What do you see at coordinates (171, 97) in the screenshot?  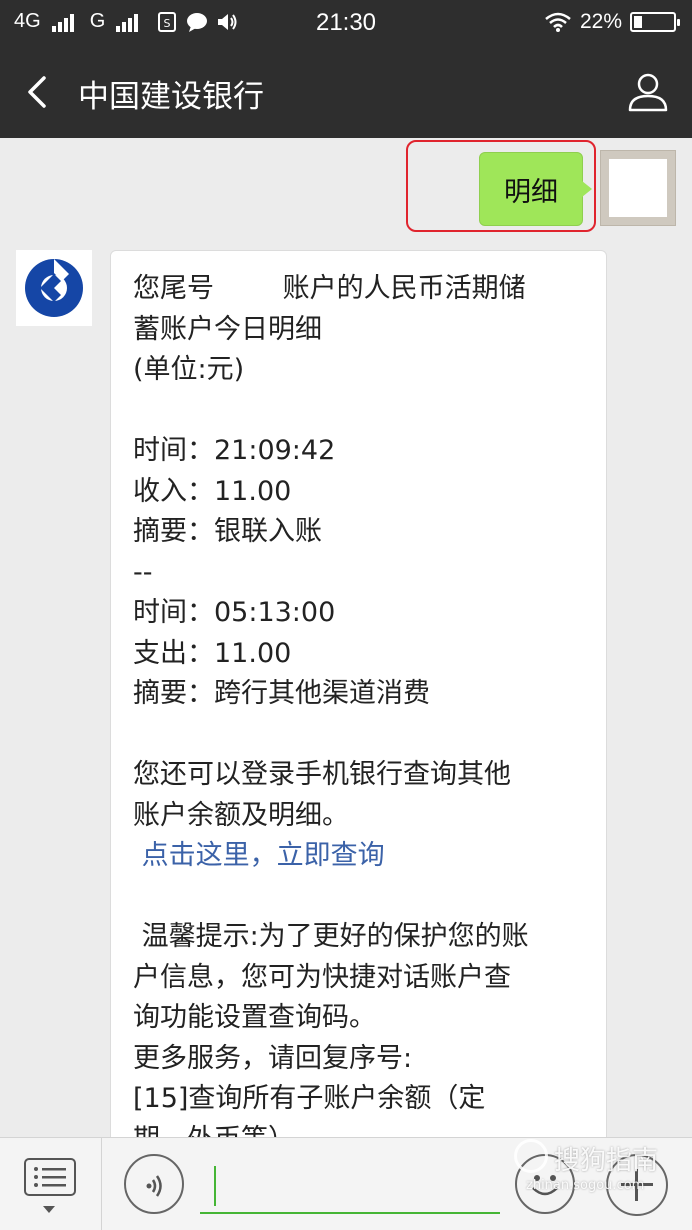 I see `page-title: 中国建设银行` at bounding box center [171, 97].